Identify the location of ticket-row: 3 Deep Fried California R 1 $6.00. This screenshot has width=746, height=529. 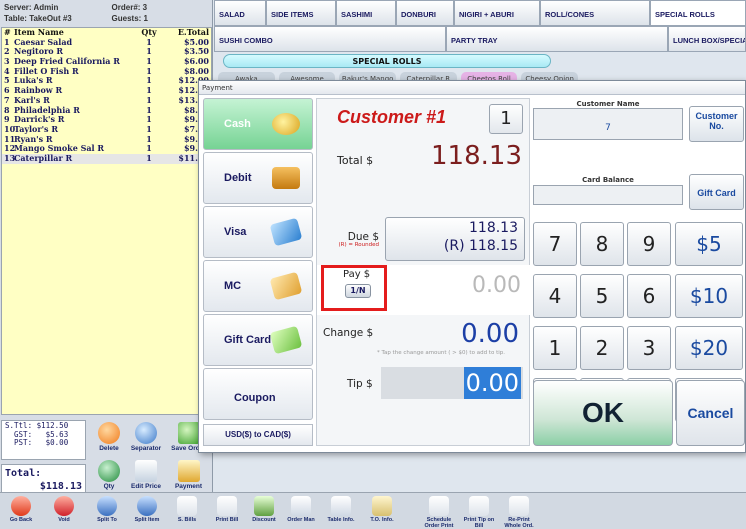
(106, 61).